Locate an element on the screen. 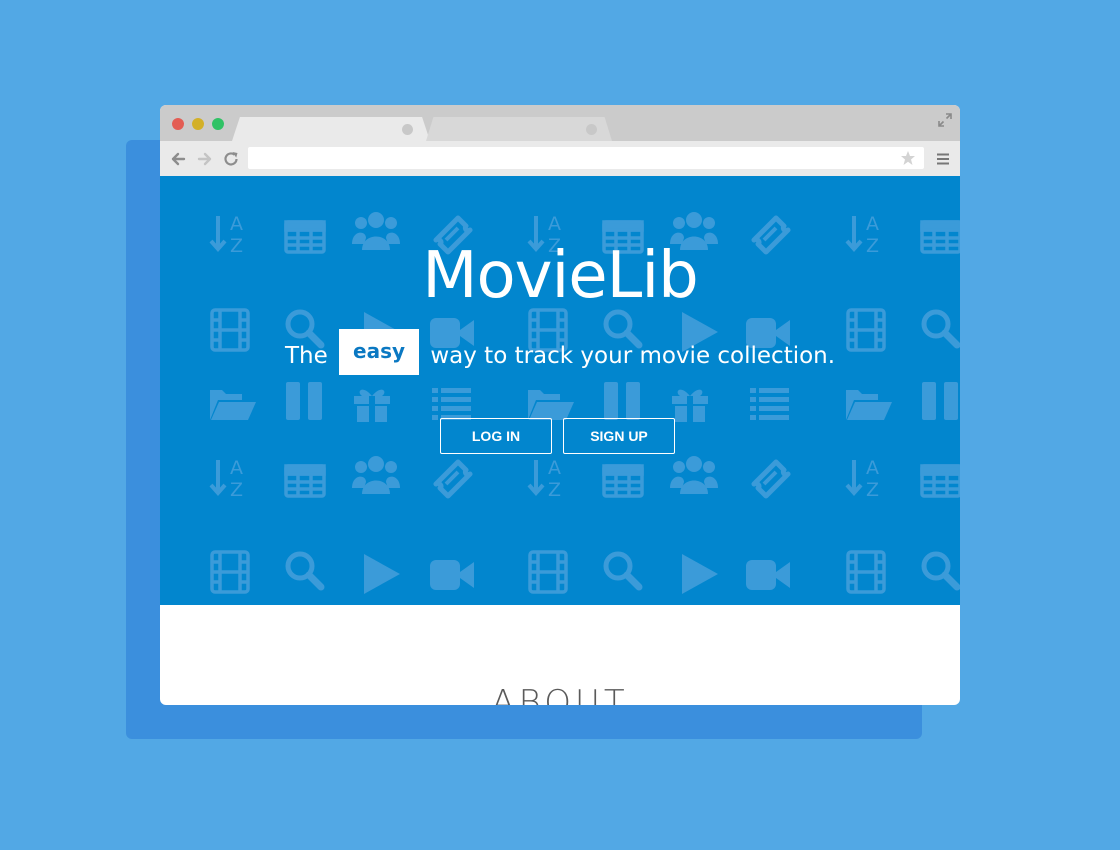 This screenshot has width=1120, height=850. browser-titlebar is located at coordinates (560, 123).